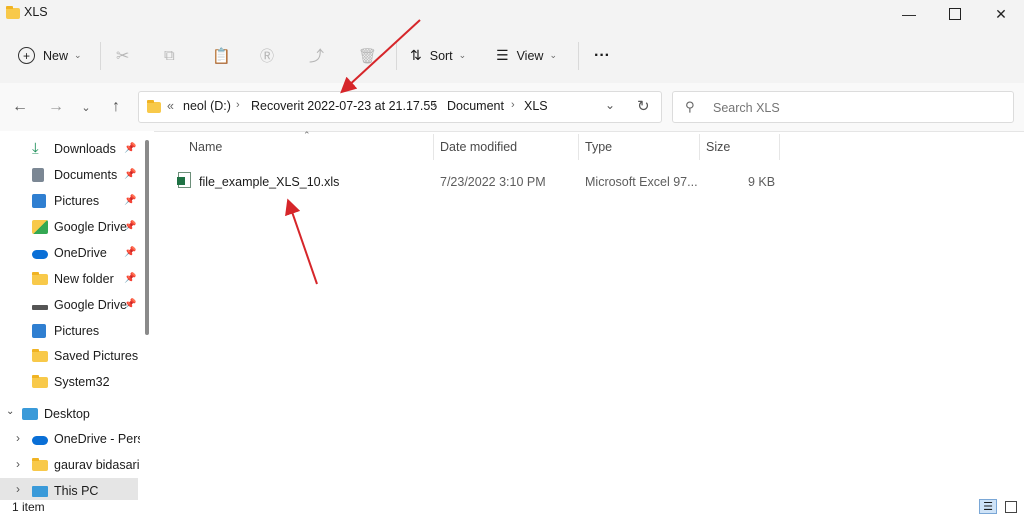  What do you see at coordinates (116, 107) in the screenshot?
I see `up-button: ↑` at bounding box center [116, 107].